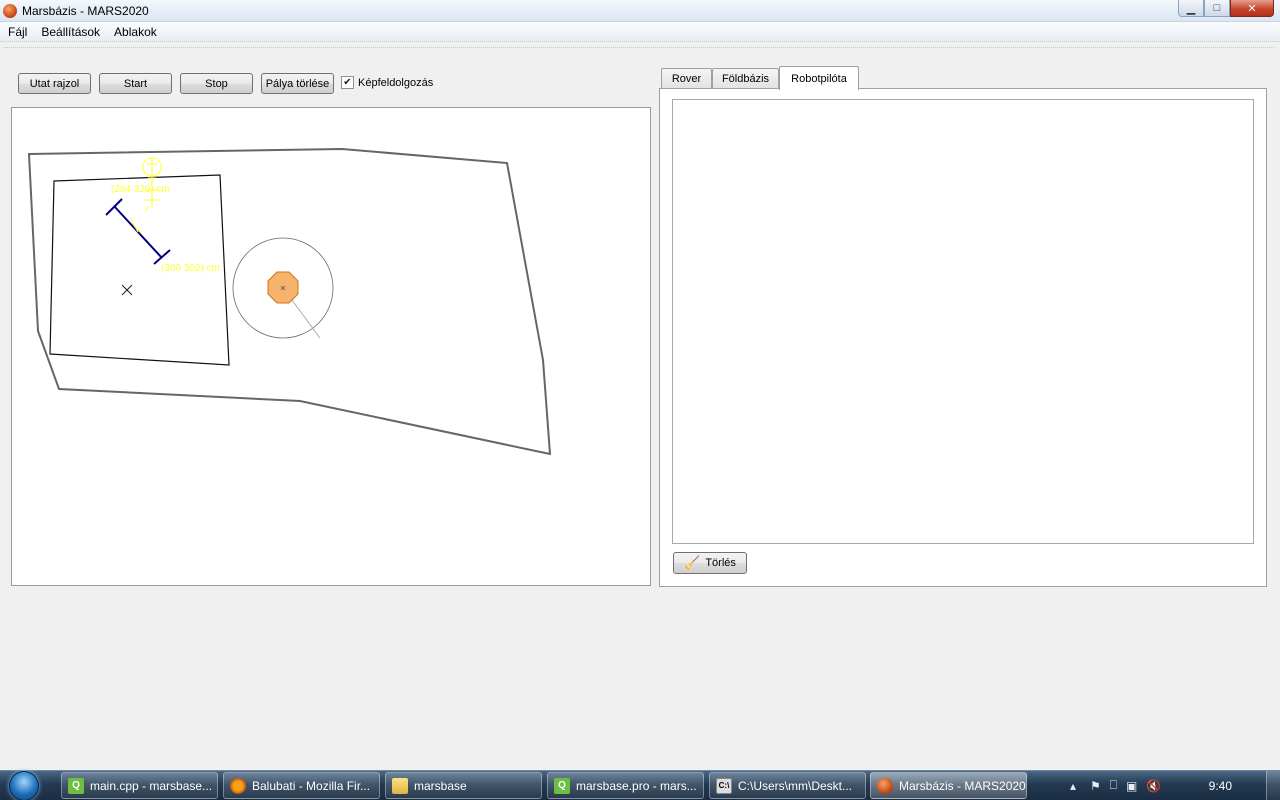  Describe the element at coordinates (724, 785) in the screenshot. I see `command-prompt-icon: C:\` at that location.